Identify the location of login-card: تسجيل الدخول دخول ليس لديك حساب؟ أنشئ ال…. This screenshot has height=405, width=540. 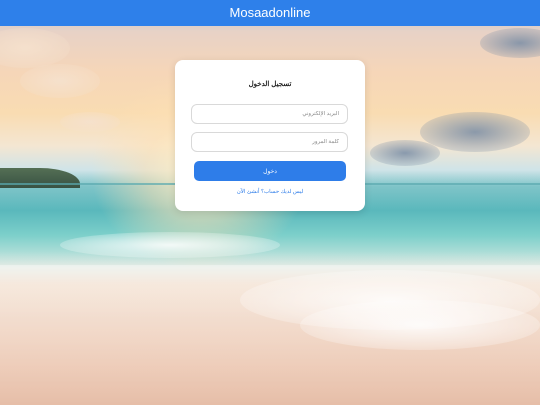
(270, 135).